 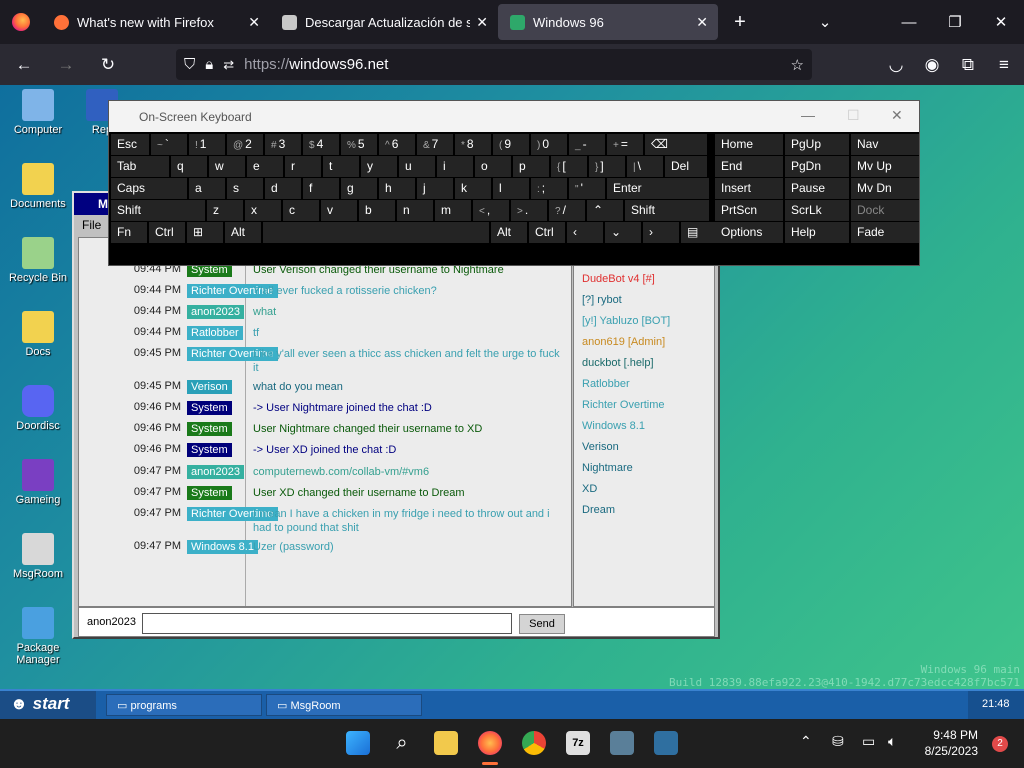 What do you see at coordinates (749, 188) in the screenshot?
I see `osk-key: Insert` at bounding box center [749, 188].